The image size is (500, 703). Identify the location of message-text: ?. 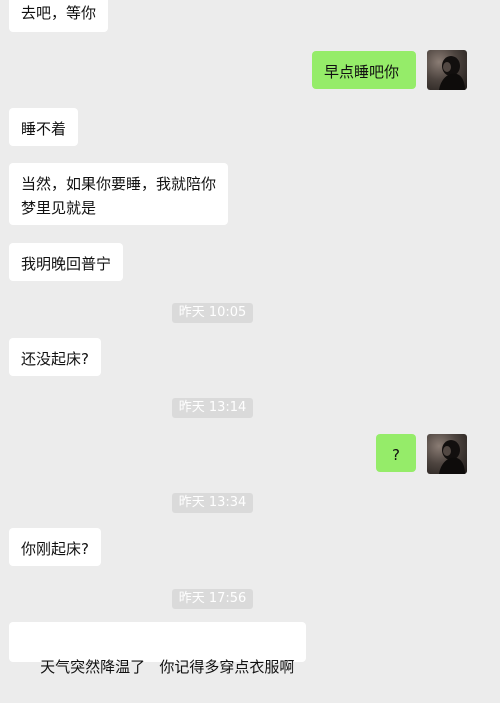
(396, 455).